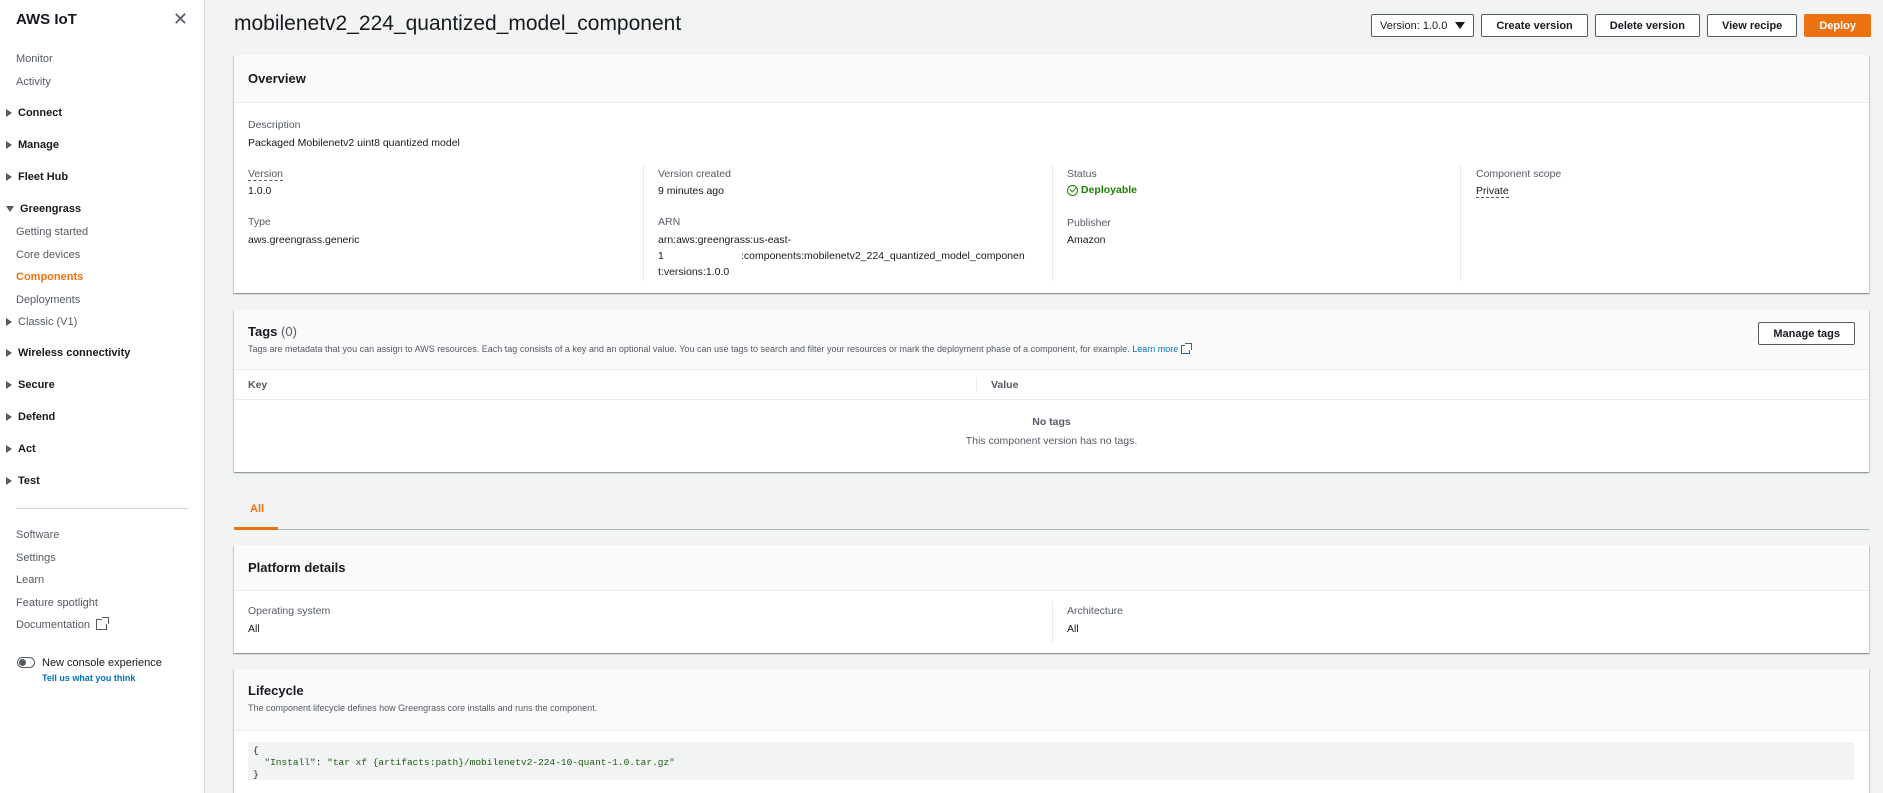 The height and width of the screenshot is (793, 1883). I want to click on version-select: Version: 1.0.0, so click(1423, 25).